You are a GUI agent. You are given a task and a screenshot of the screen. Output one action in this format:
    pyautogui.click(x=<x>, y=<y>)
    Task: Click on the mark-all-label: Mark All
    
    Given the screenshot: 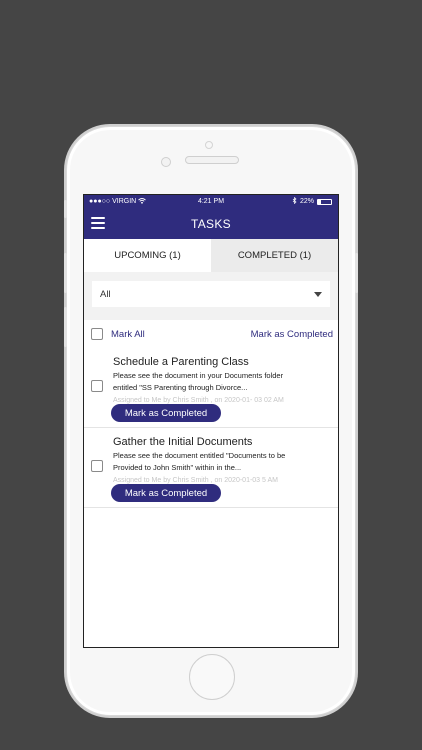 What is the action you would take?
    pyautogui.click(x=128, y=334)
    